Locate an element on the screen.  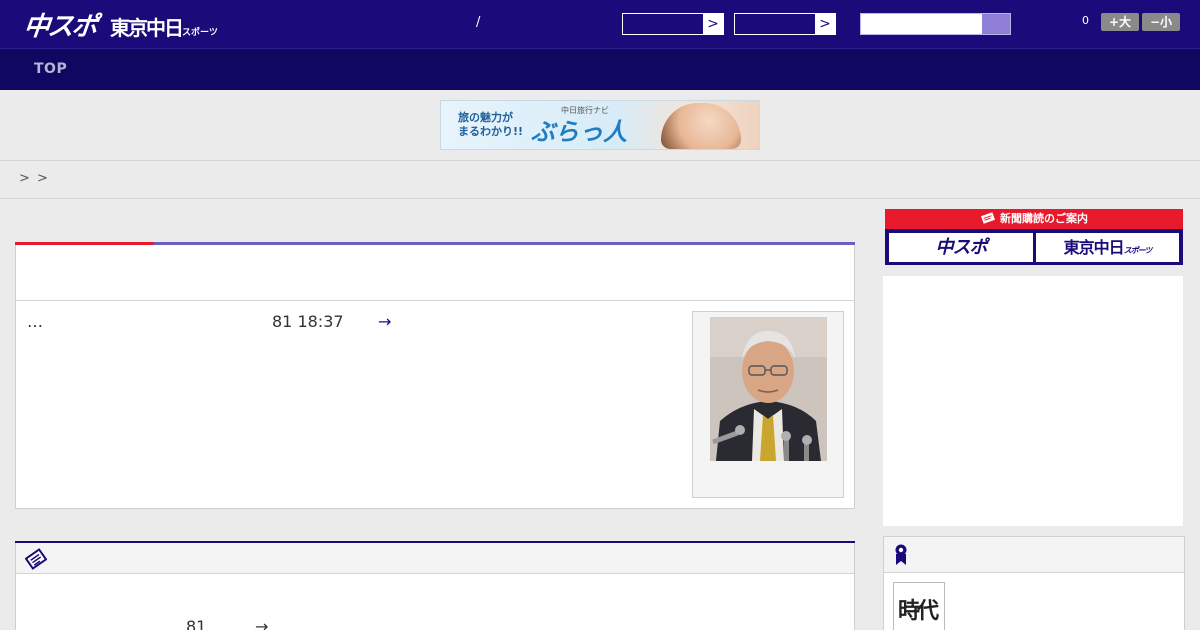
tokyo-chunichi-logo-text: 東京中日 is located at coordinates (147, 28).